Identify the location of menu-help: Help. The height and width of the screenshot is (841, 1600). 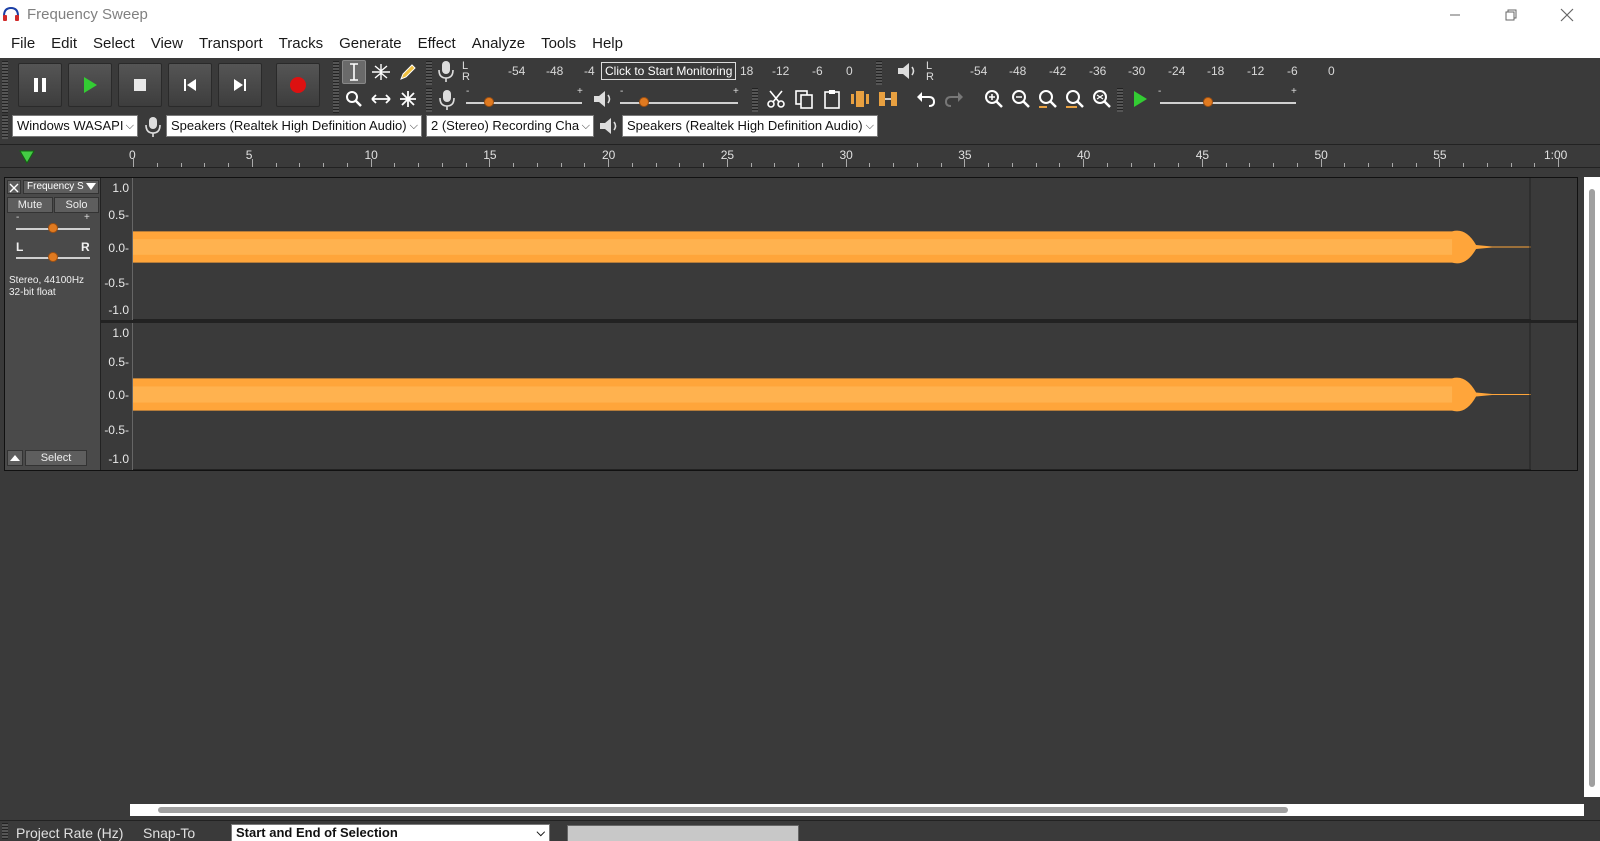
(607, 44).